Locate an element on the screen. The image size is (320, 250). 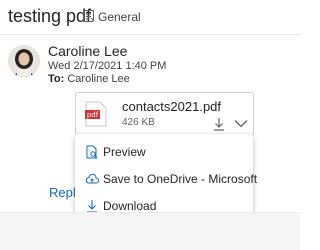
subject-bar: testing pdf General is located at coordinates (150, 17).